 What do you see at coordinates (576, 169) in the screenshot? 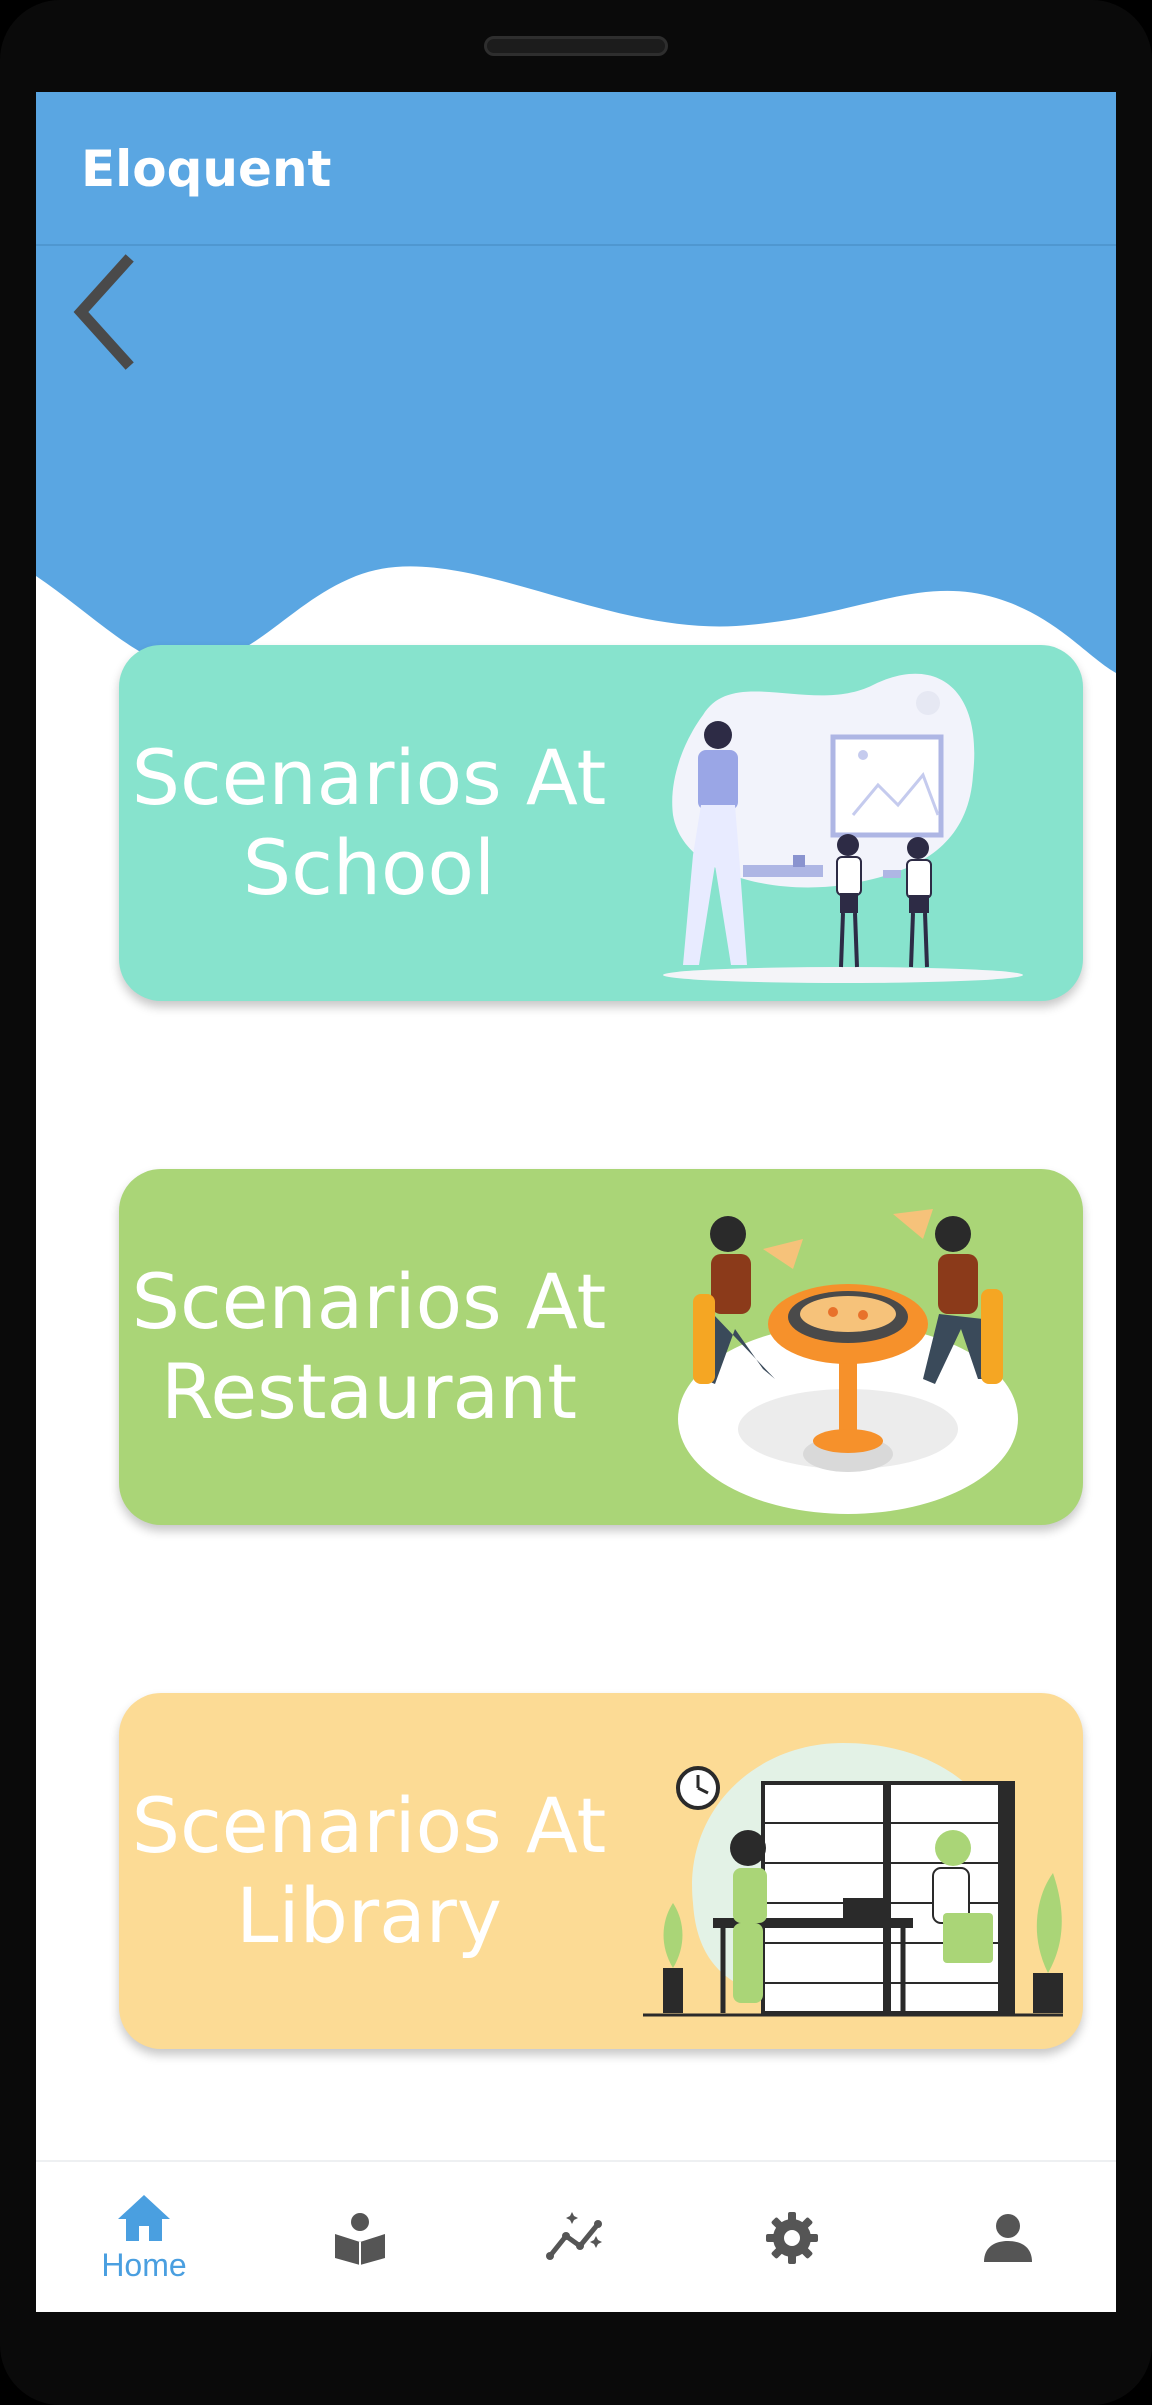
I see `app-bar: Eloquent` at bounding box center [576, 169].